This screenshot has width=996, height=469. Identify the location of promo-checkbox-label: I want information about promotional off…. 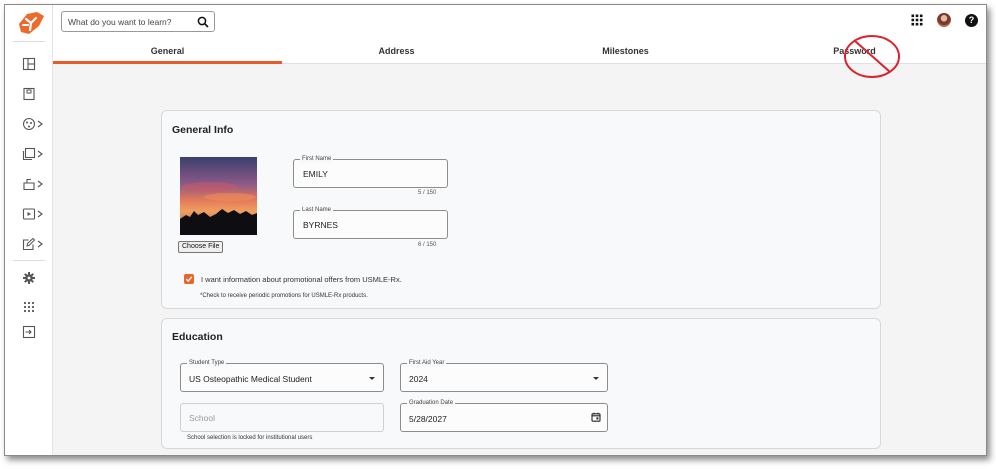
(301, 279).